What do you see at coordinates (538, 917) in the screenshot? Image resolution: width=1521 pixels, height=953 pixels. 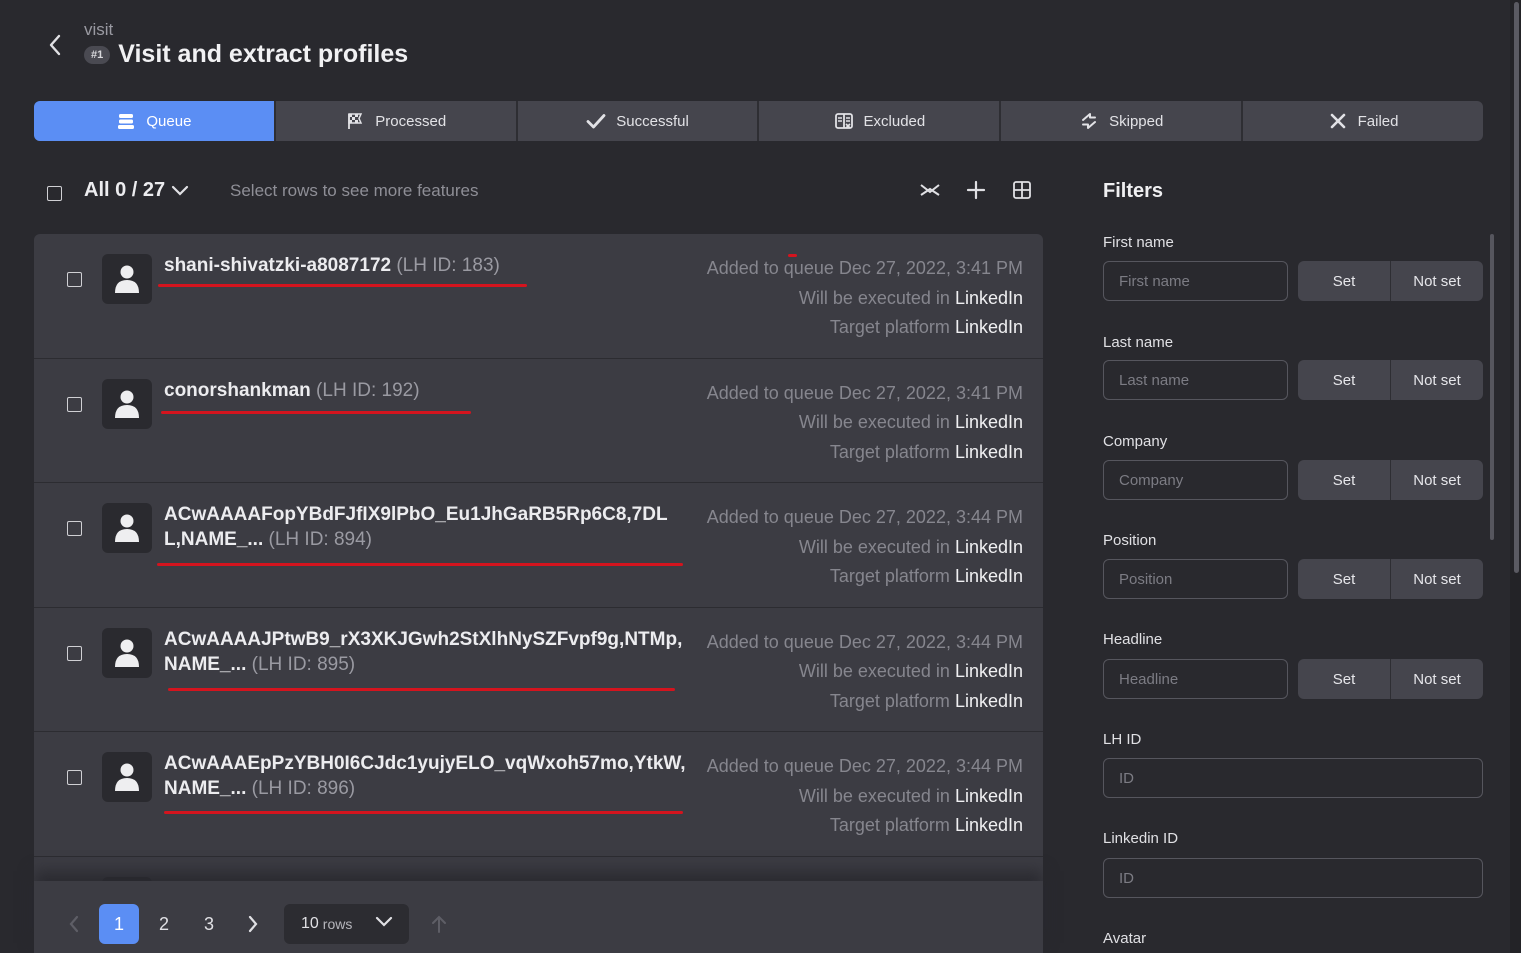 I see `pagination-bar: 1 2 3 10 rows` at bounding box center [538, 917].